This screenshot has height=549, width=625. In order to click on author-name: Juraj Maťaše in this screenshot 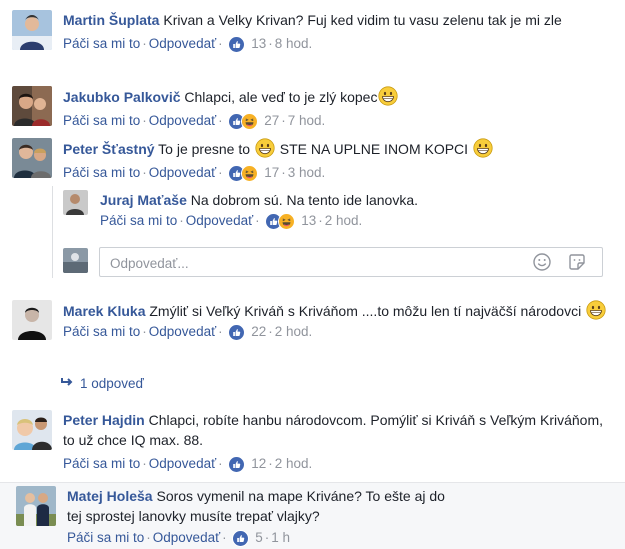, I will do `click(143, 200)`.